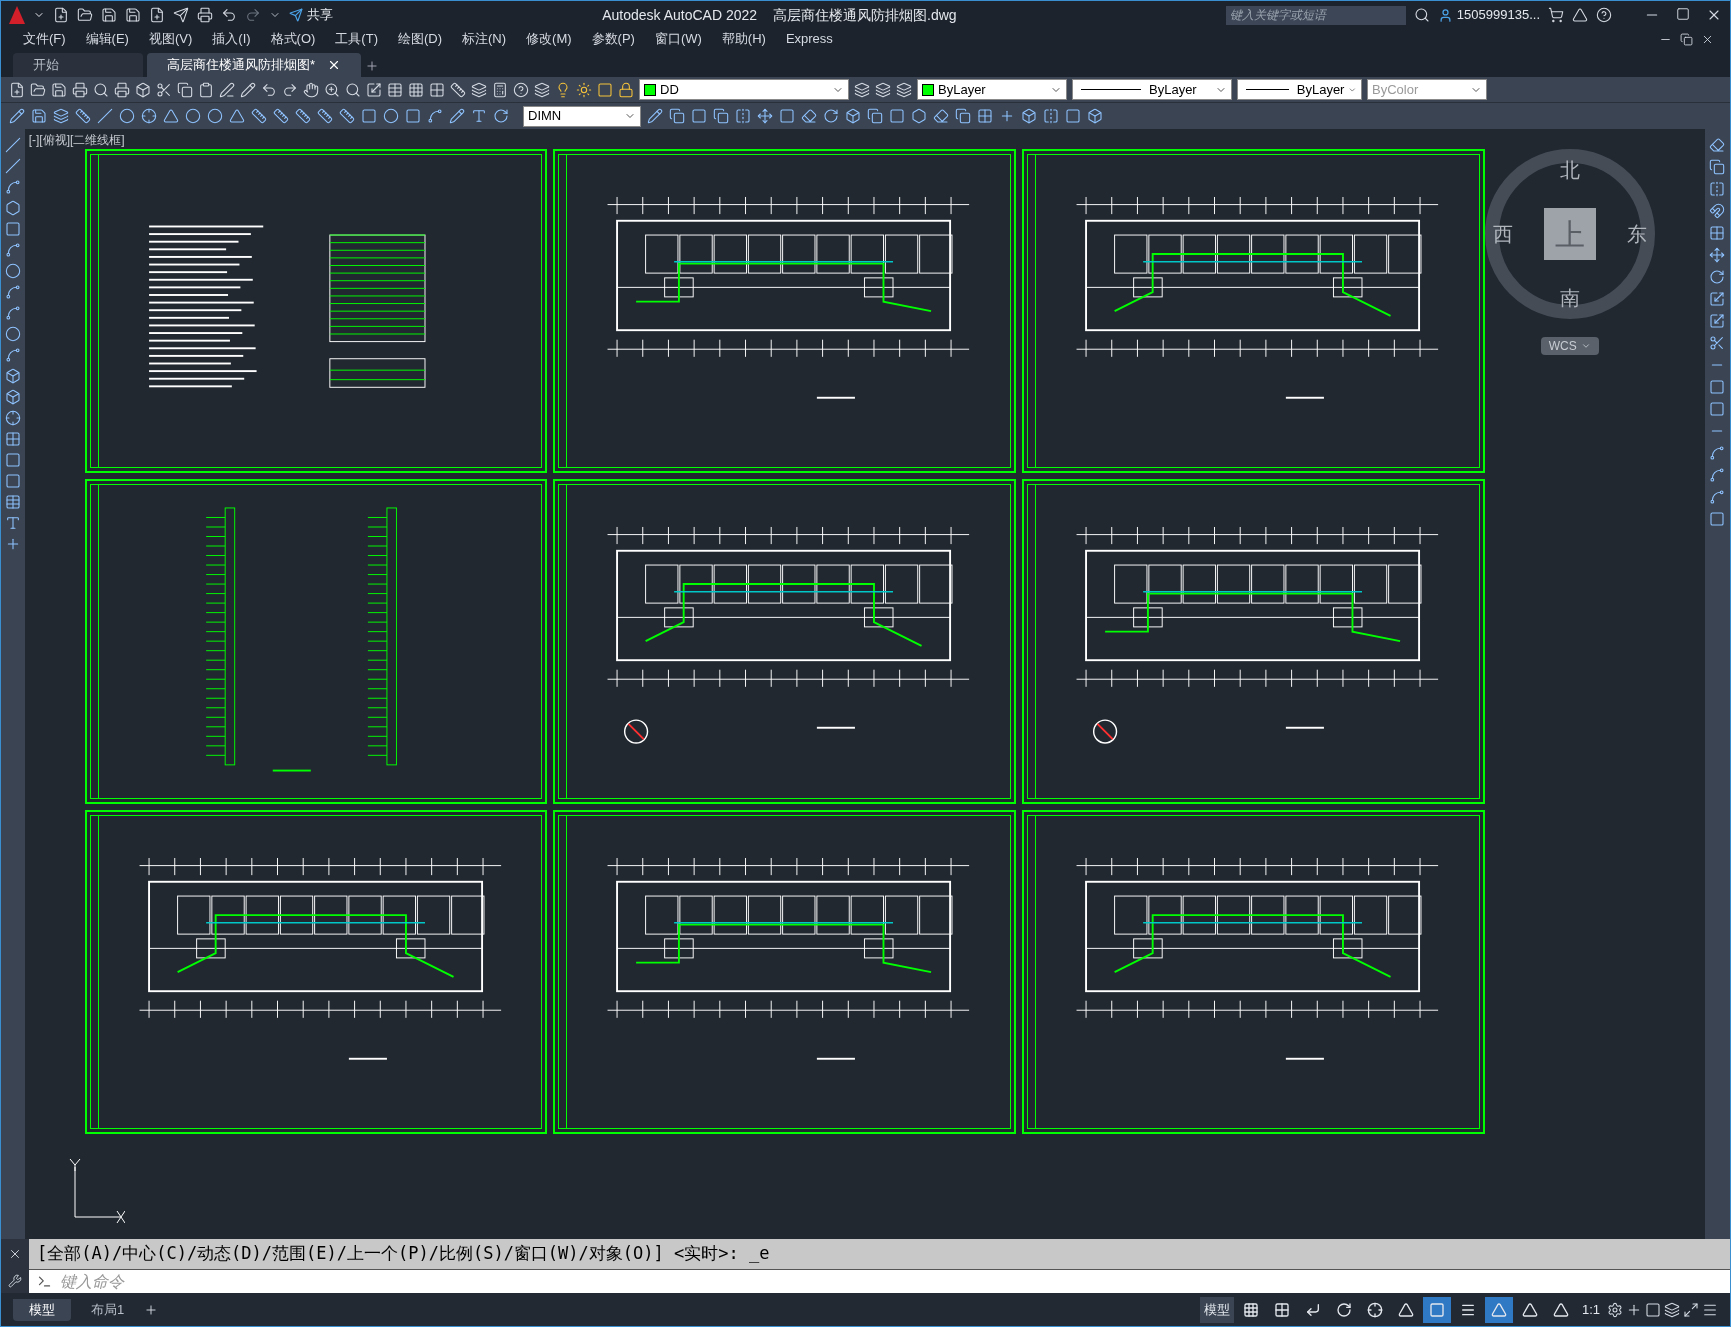  What do you see at coordinates (1590, 1309) in the screenshot?
I see `scale-button: 1:1` at bounding box center [1590, 1309].